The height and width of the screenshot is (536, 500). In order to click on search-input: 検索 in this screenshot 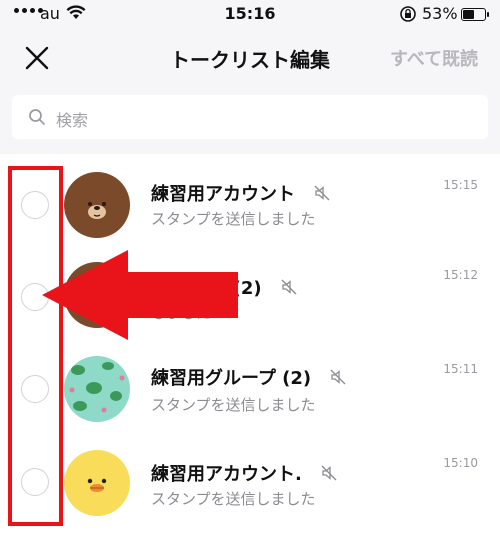, I will do `click(250, 117)`.